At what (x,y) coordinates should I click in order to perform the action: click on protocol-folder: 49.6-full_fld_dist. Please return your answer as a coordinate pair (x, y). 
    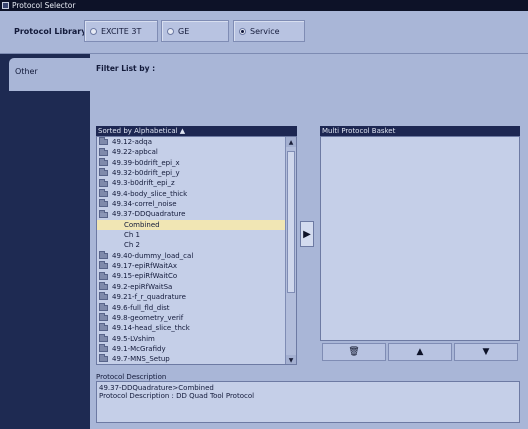
    Looking at the image, I should click on (191, 307).